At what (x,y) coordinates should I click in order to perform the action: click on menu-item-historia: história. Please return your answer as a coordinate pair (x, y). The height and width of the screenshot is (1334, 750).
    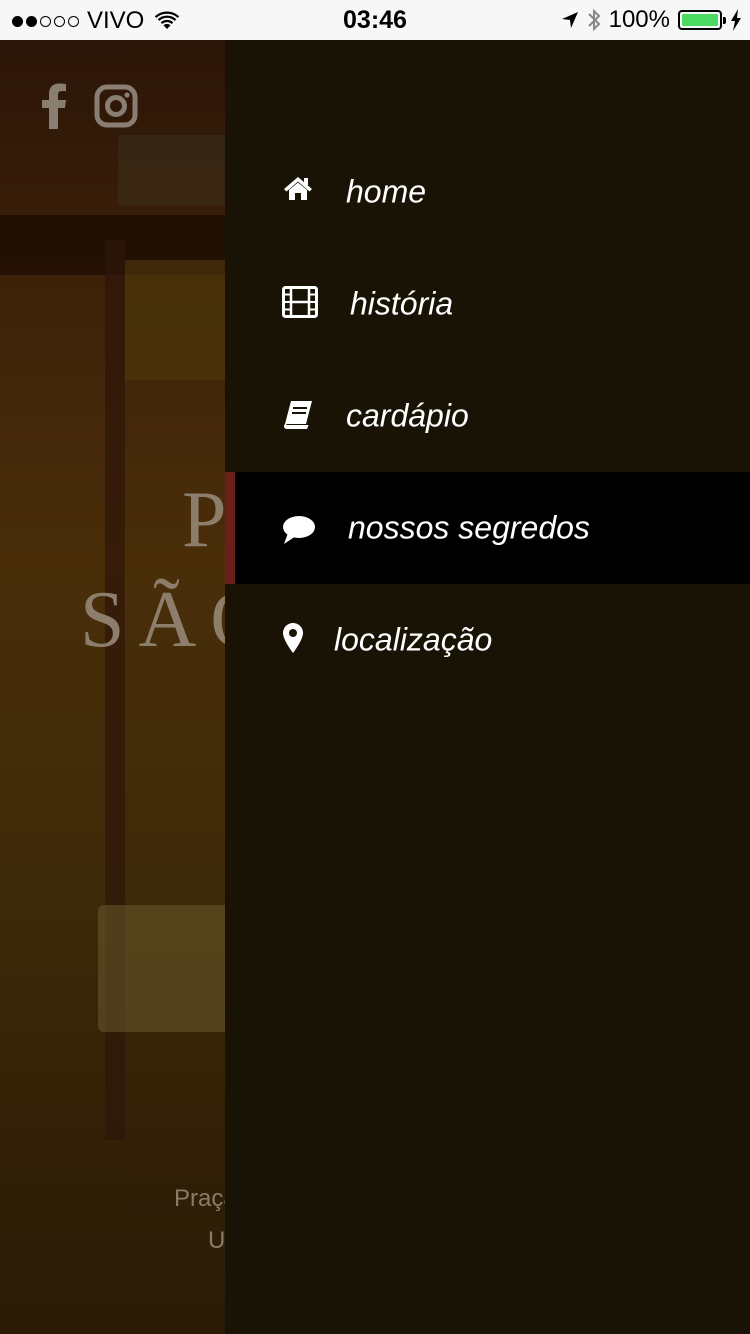
    Looking at the image, I should click on (487, 304).